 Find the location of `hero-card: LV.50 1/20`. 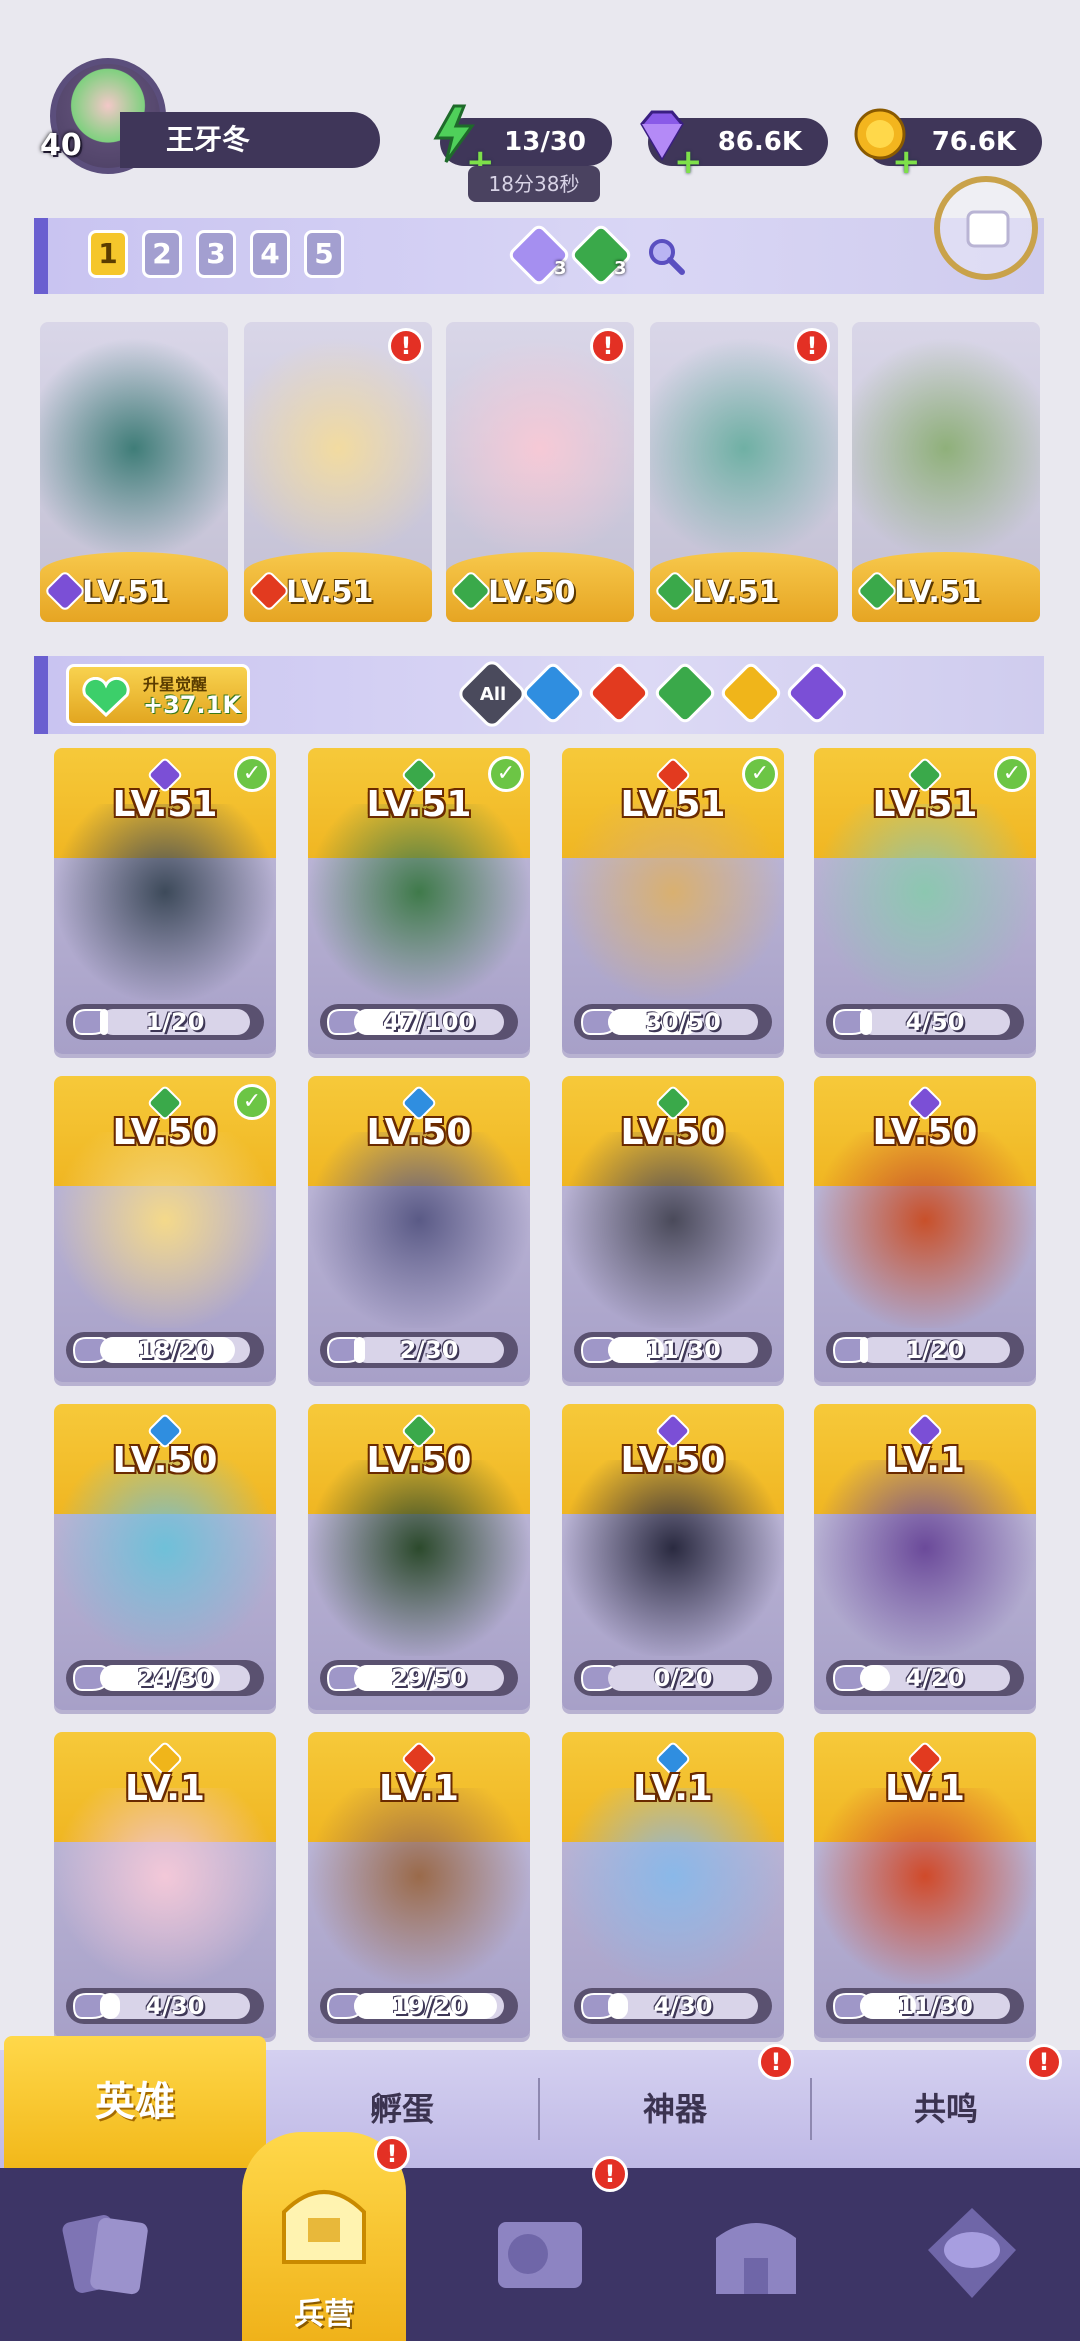

hero-card: LV.50 1/20 is located at coordinates (925, 1229).